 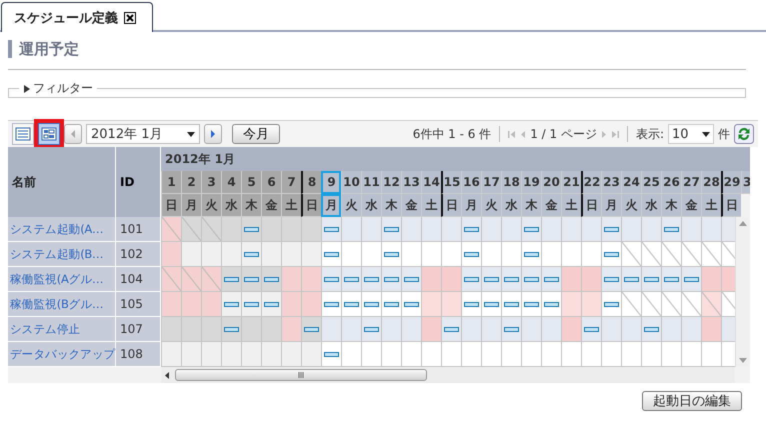 What do you see at coordinates (614, 134) in the screenshot?
I see `last-page-icon` at bounding box center [614, 134].